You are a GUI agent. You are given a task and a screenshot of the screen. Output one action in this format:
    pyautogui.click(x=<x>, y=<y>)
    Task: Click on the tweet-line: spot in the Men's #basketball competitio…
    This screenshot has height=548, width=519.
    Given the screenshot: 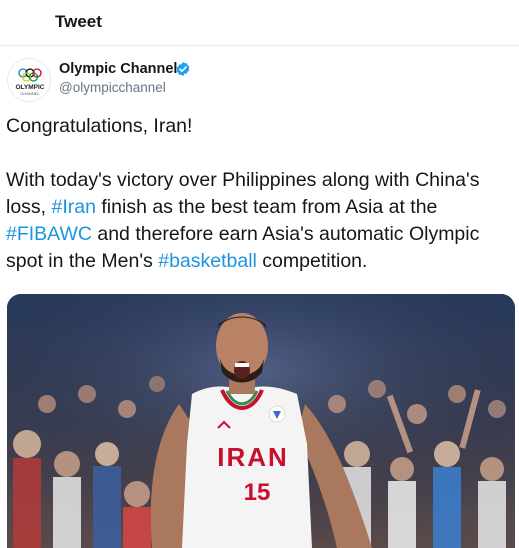 What is the action you would take?
    pyautogui.click(x=187, y=261)
    